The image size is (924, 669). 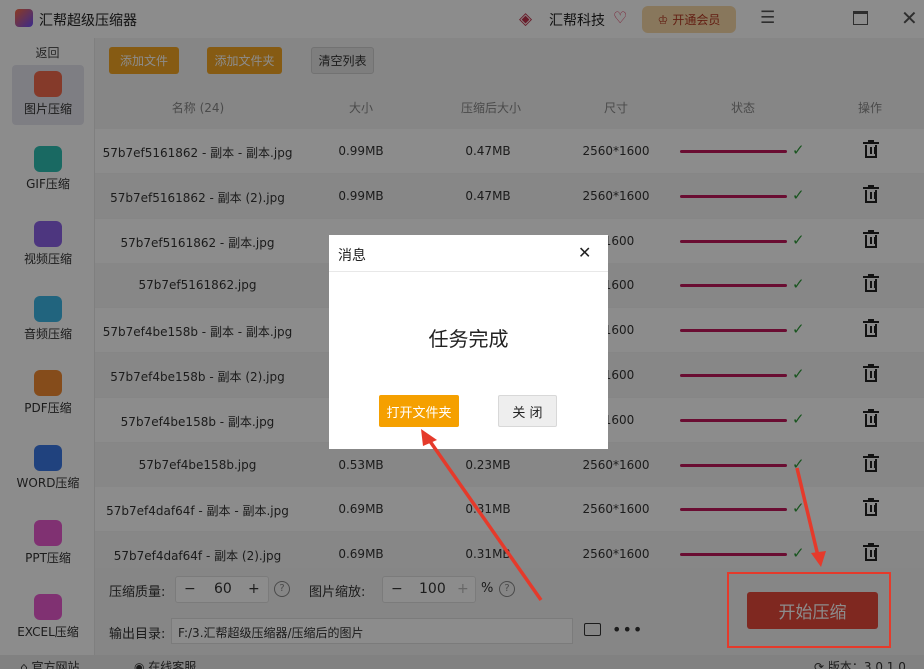 What do you see at coordinates (429, 437) in the screenshot?
I see `annotation-arrowhead` at bounding box center [429, 437].